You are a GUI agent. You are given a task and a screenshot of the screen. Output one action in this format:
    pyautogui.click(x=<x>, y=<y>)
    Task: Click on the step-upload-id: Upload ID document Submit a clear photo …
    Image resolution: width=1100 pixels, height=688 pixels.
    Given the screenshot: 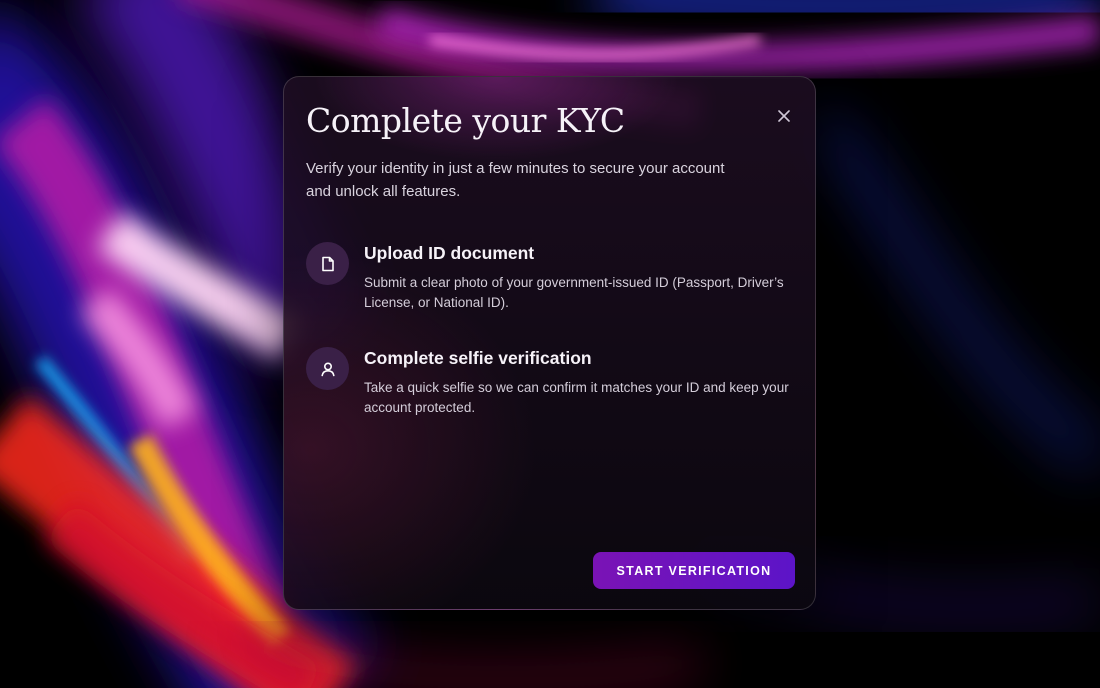 What is the action you would take?
    pyautogui.click(x=551, y=282)
    